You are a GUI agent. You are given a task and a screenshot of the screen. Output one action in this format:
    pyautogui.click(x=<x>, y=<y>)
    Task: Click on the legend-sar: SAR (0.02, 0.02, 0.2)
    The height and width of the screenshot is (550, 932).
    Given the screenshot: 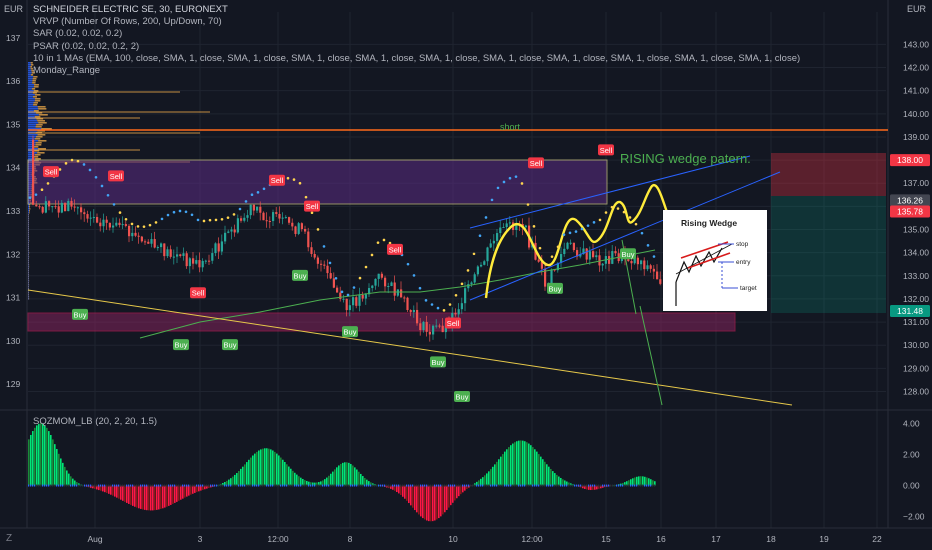 What is the action you would take?
    pyautogui.click(x=416, y=34)
    